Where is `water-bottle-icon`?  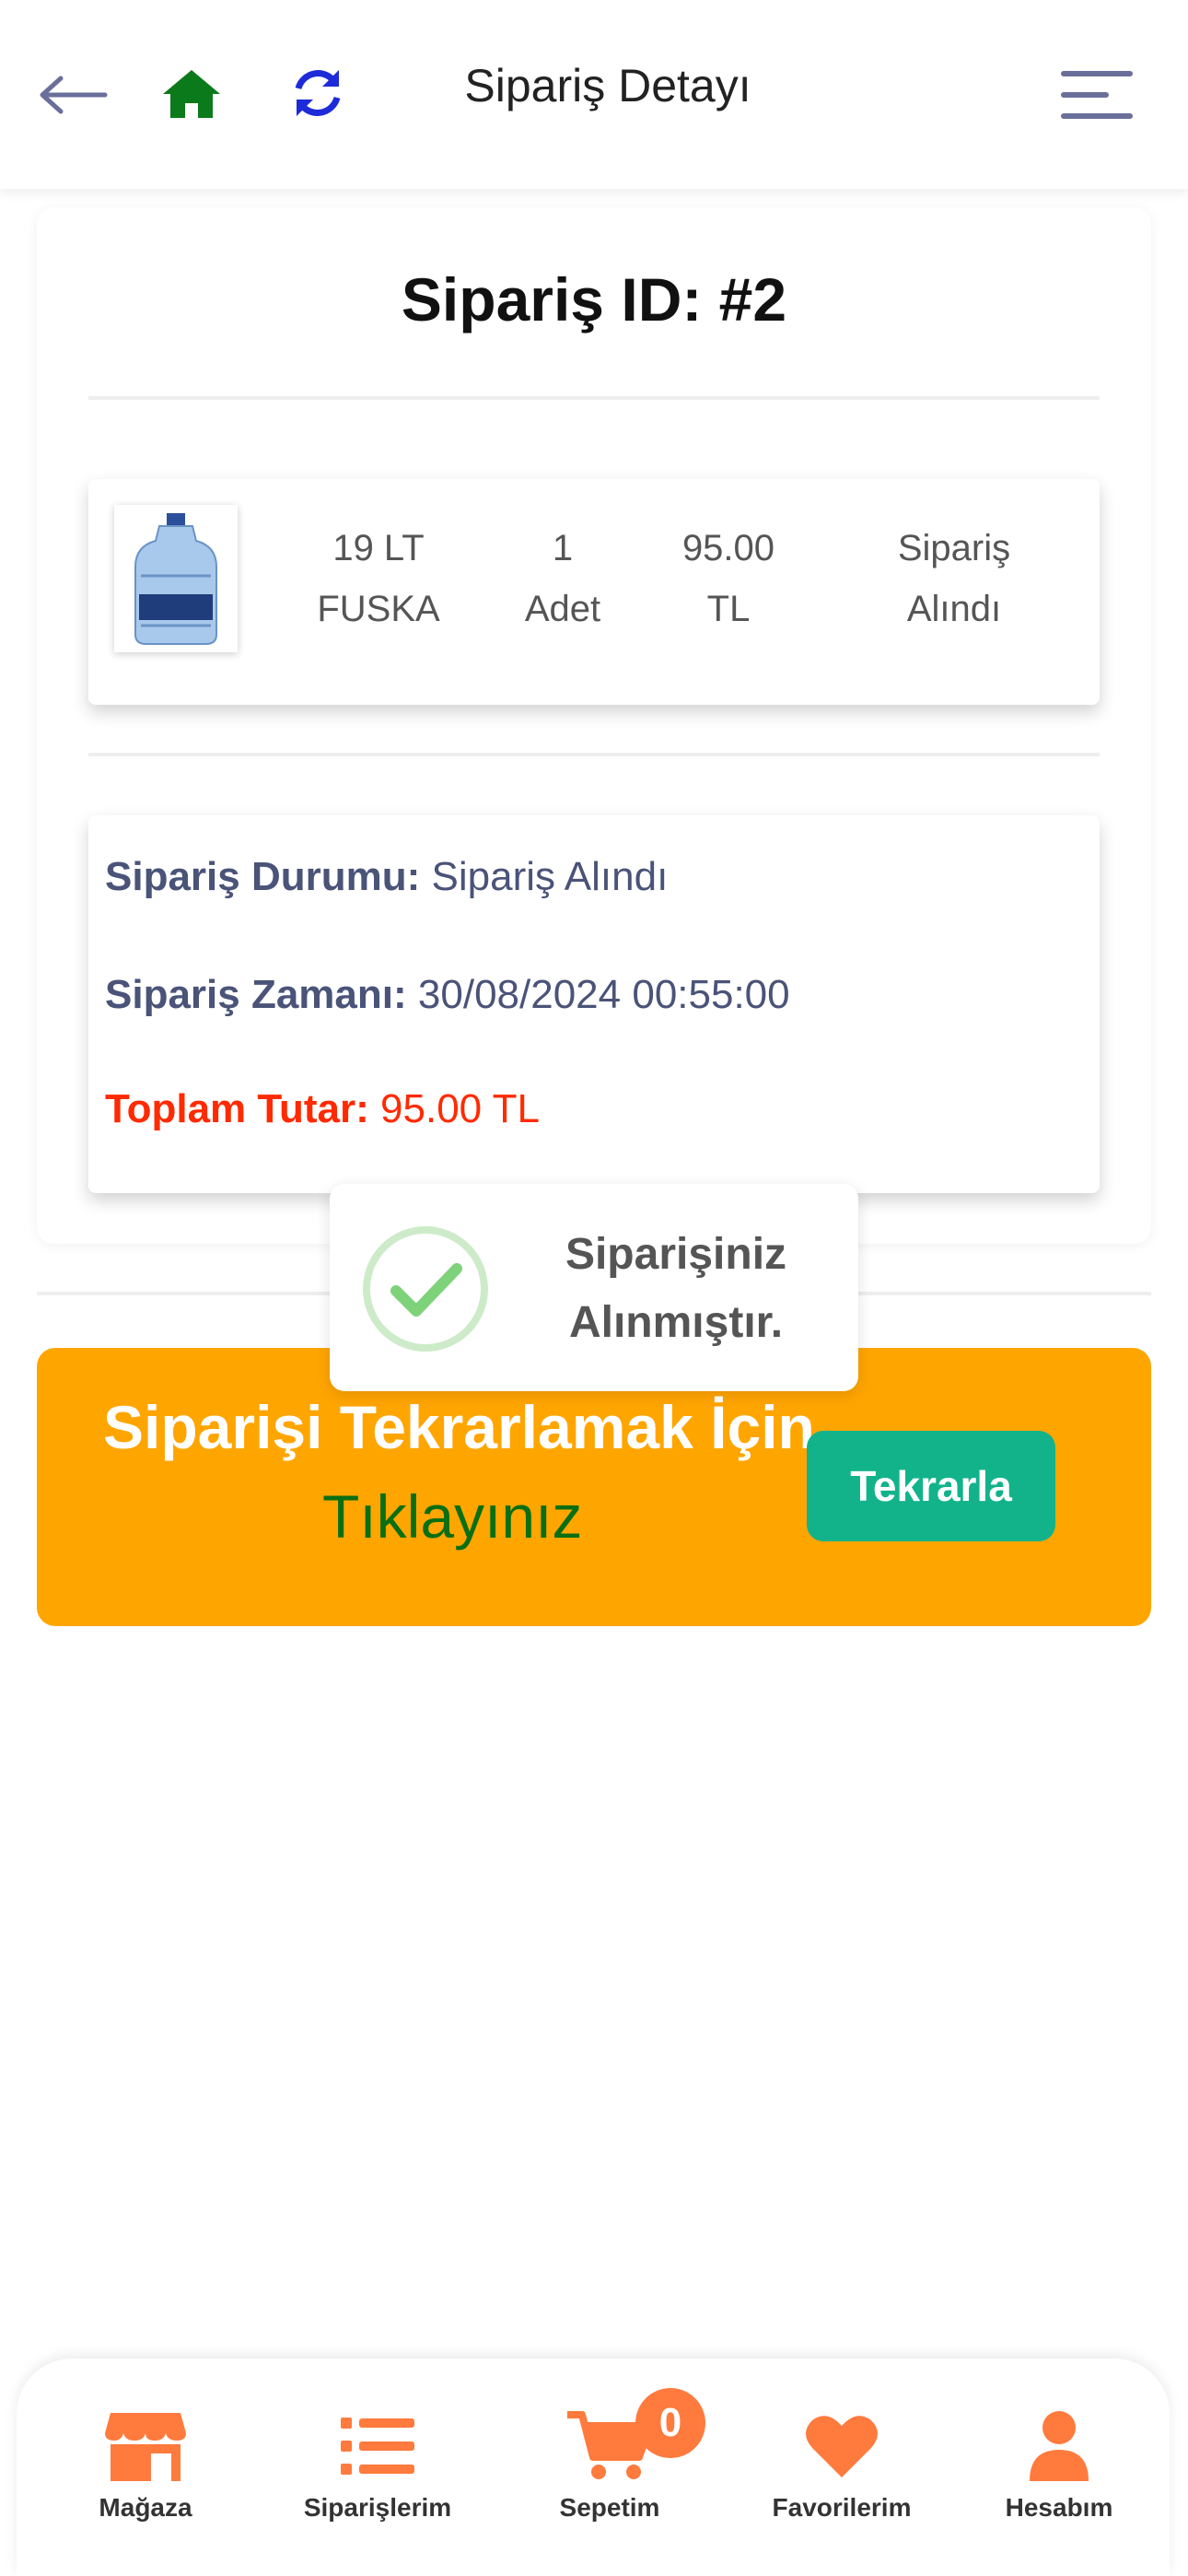
water-bottle-icon is located at coordinates (175, 579).